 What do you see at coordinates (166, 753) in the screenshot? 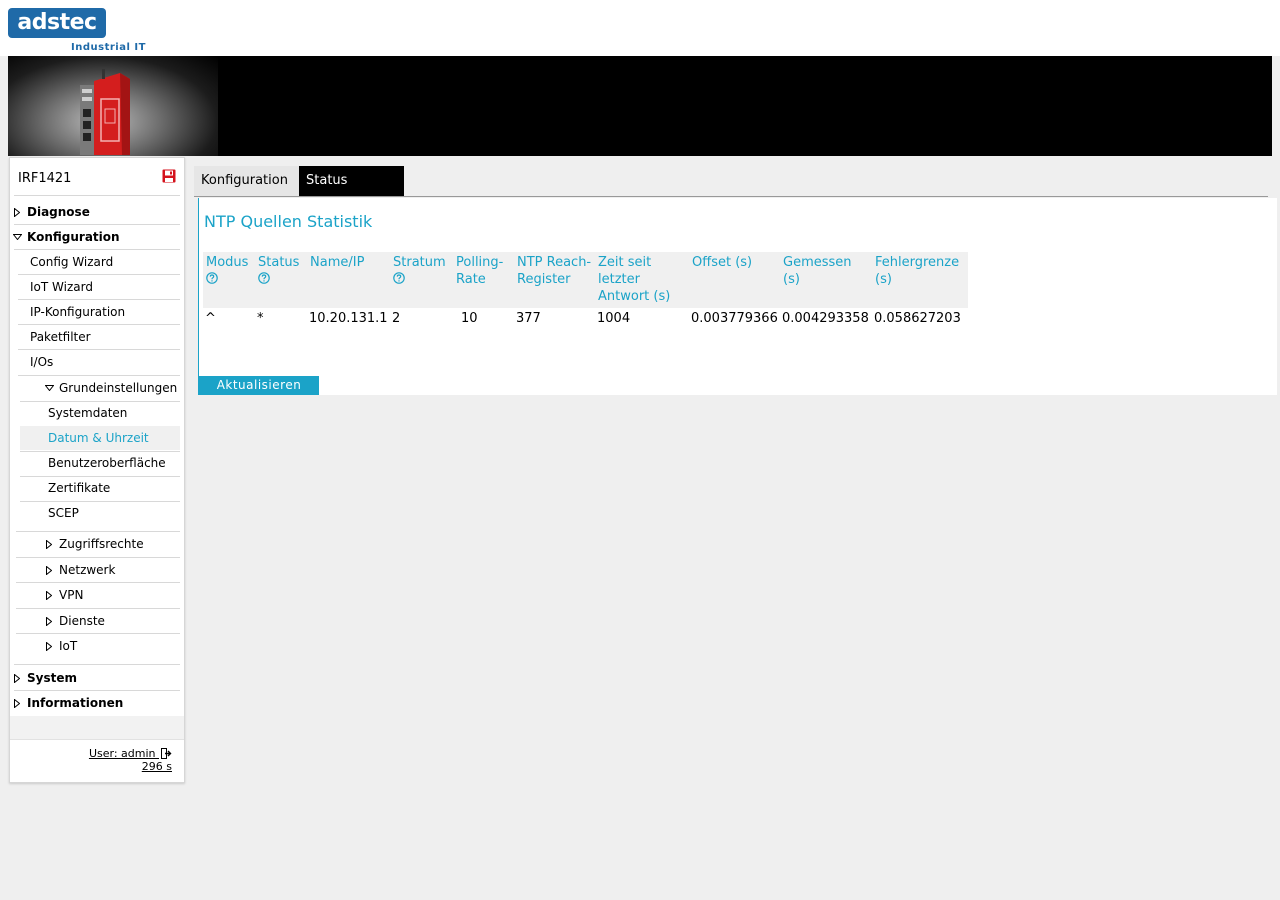
I see `logout-icon` at bounding box center [166, 753].